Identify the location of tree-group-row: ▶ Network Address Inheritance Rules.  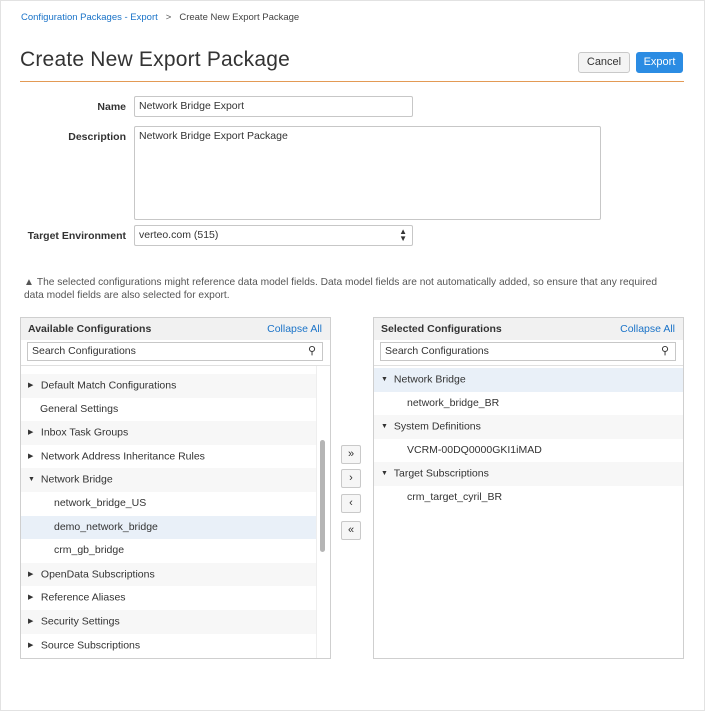
(175, 457).